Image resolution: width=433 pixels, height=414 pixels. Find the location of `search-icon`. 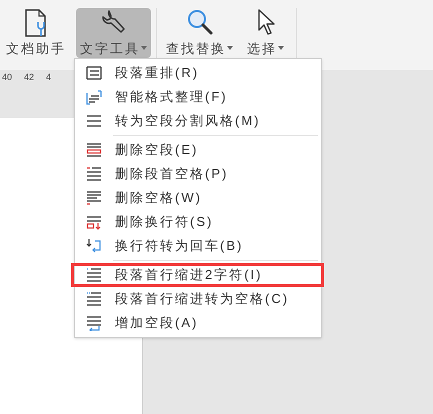

search-icon is located at coordinates (200, 22).